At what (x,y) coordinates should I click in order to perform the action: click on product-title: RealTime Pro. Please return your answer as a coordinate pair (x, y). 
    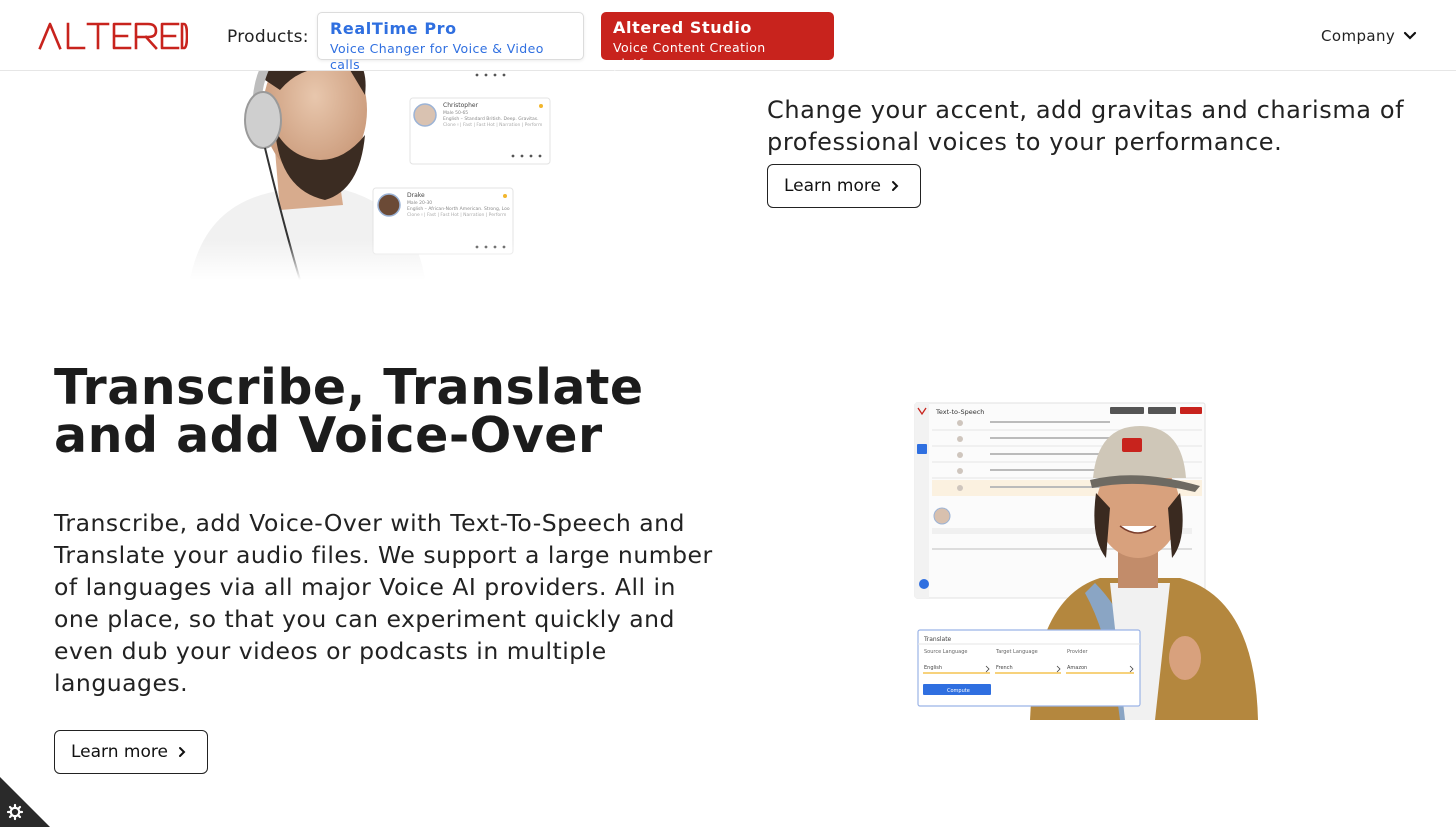
    Looking at the image, I should click on (393, 28).